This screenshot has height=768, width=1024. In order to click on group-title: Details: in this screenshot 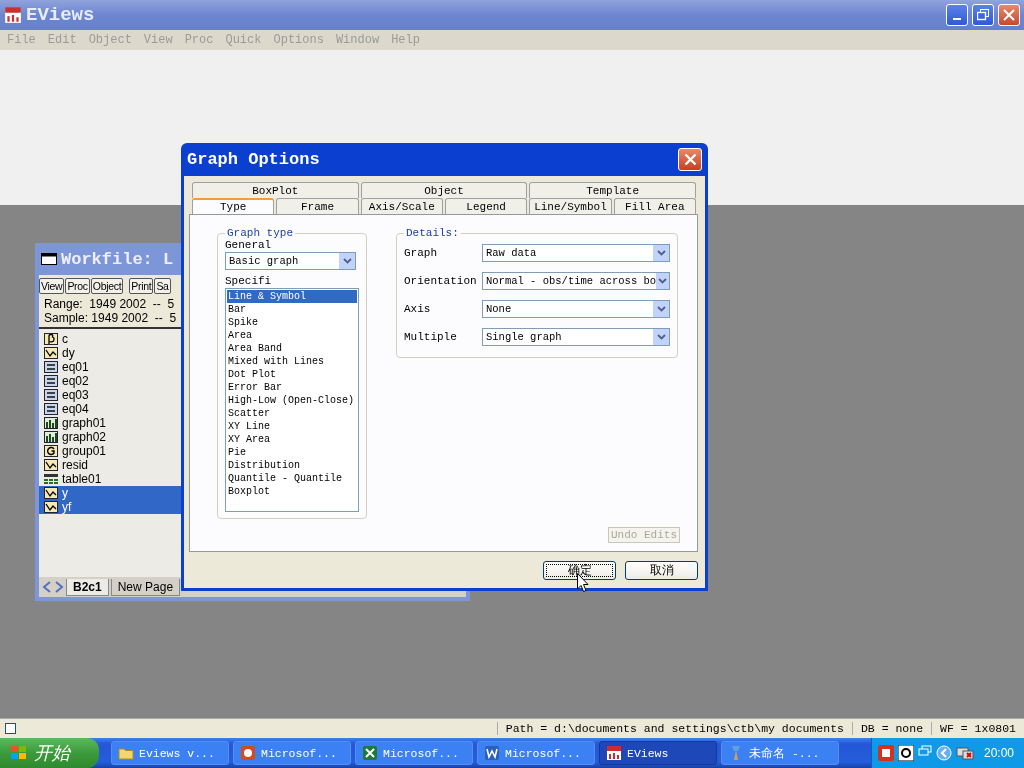, I will do `click(432, 233)`.